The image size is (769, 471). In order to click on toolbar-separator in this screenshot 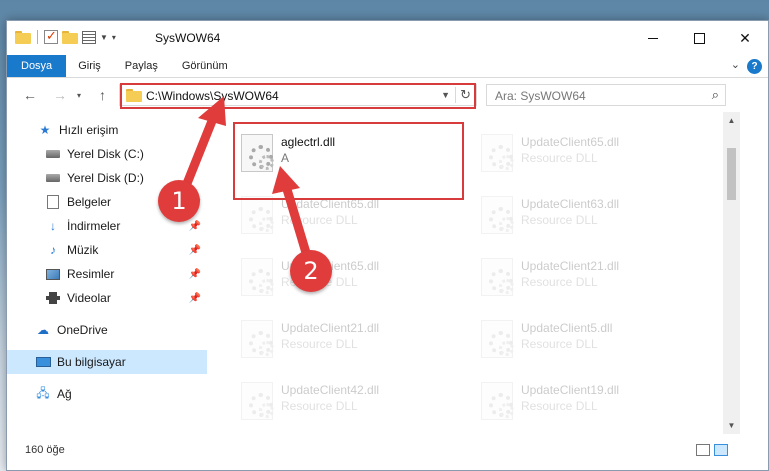, I will do `click(37, 37)`.